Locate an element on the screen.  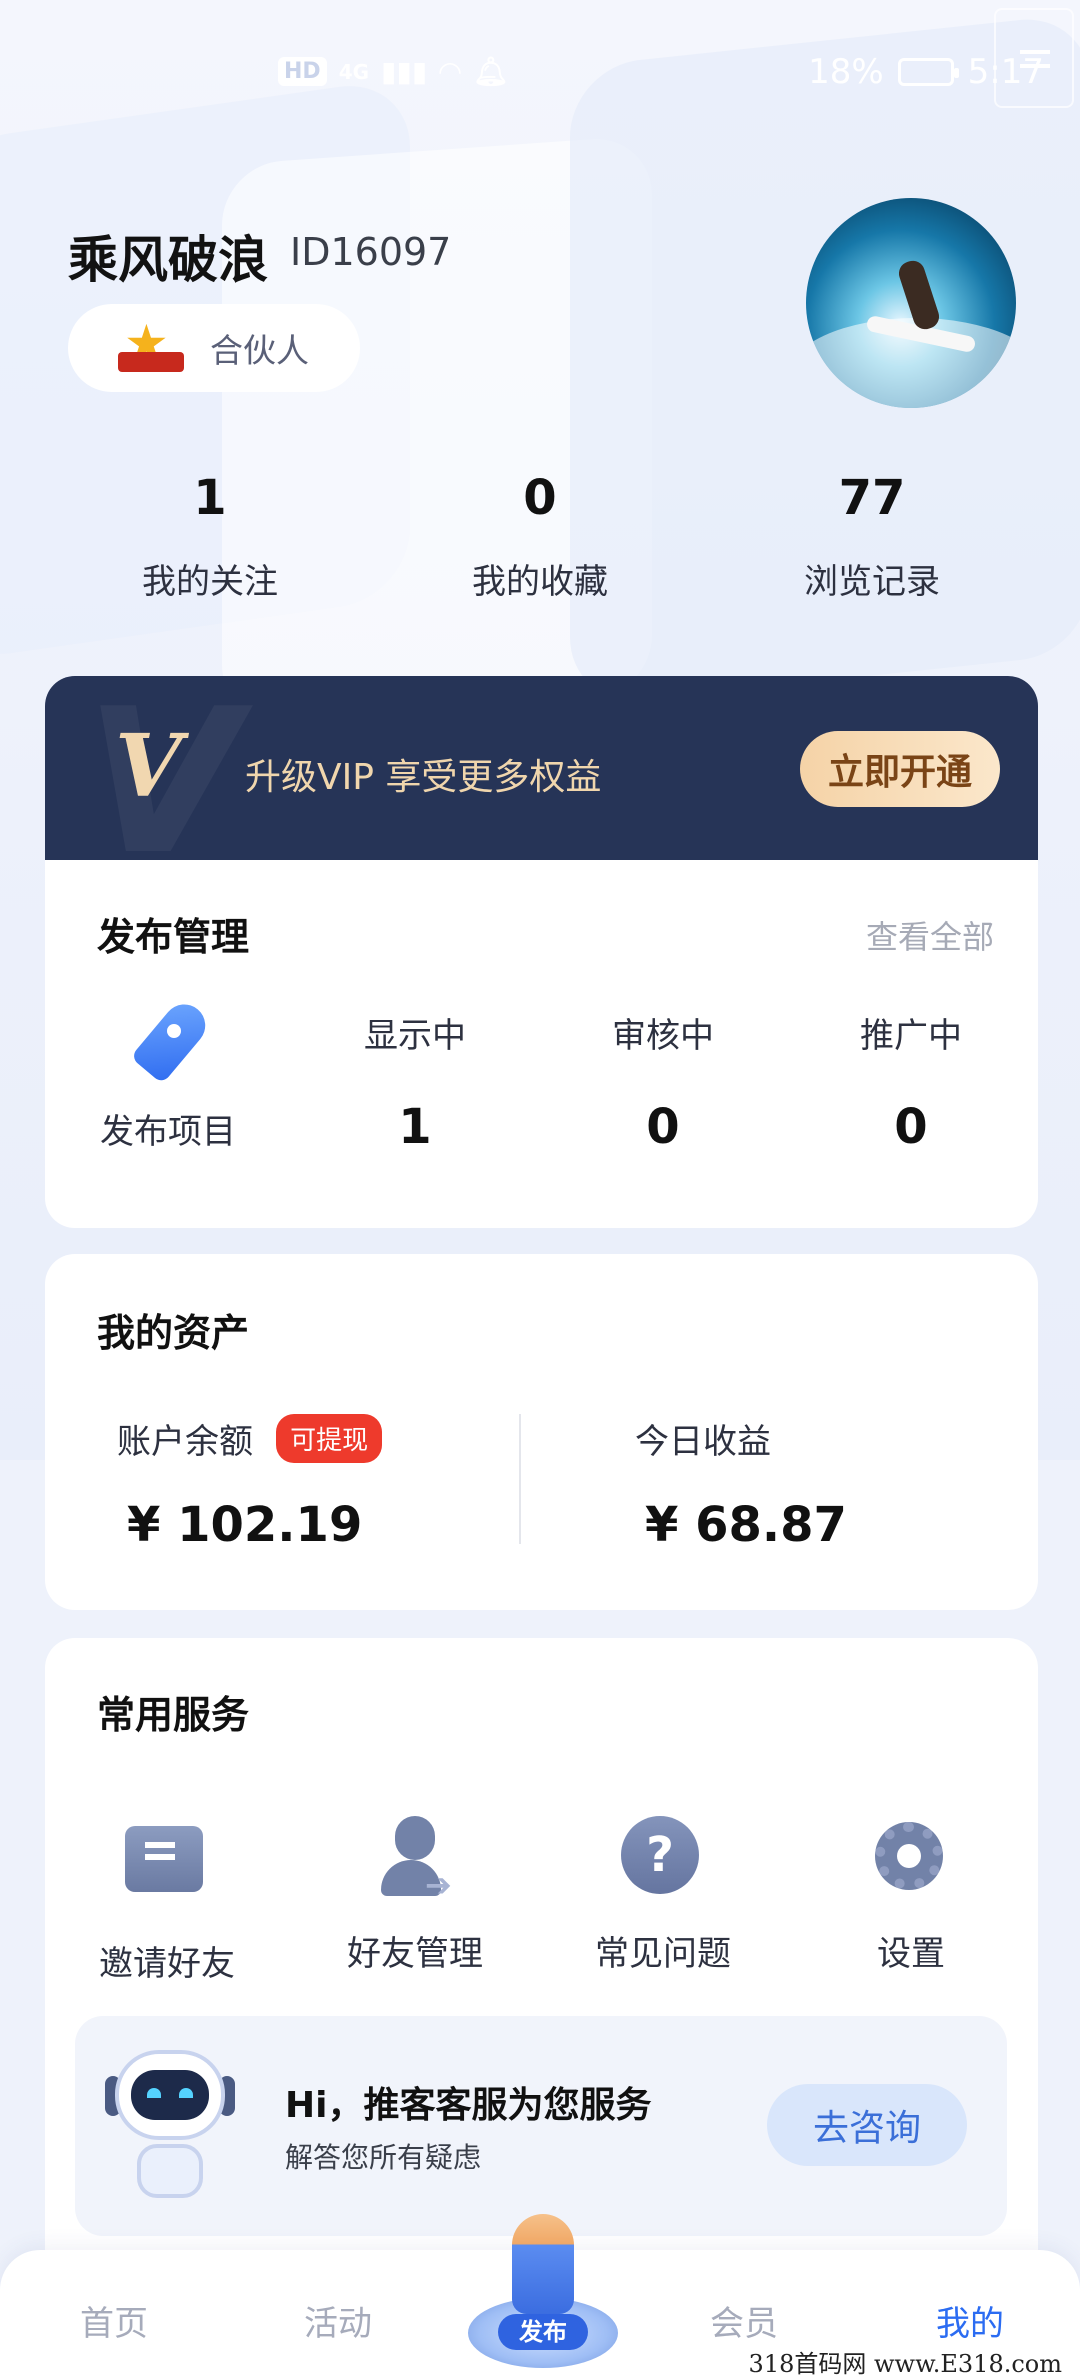
stat-label: 浏览记录 is located at coordinates (872, 582).